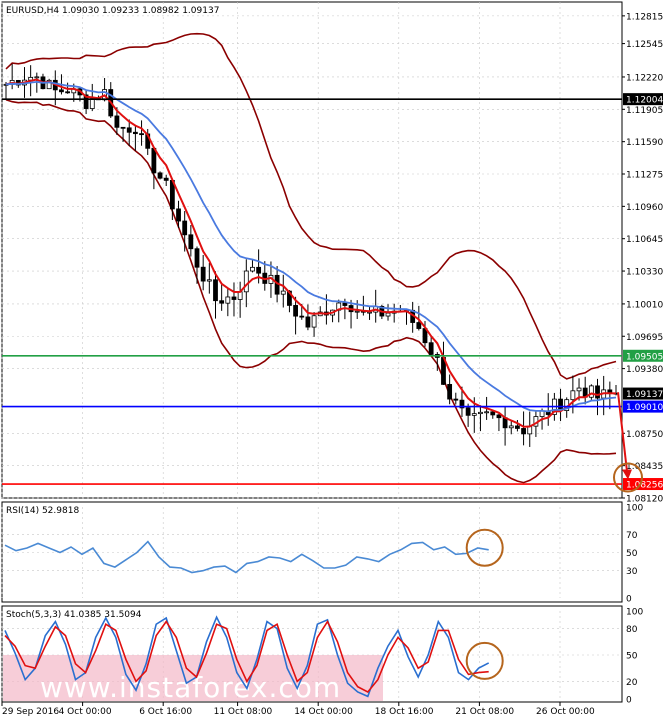 This screenshot has height=721, width=665. What do you see at coordinates (644, 240) in the screenshot?
I see `price-tick-label: 1.10645` at bounding box center [644, 240].